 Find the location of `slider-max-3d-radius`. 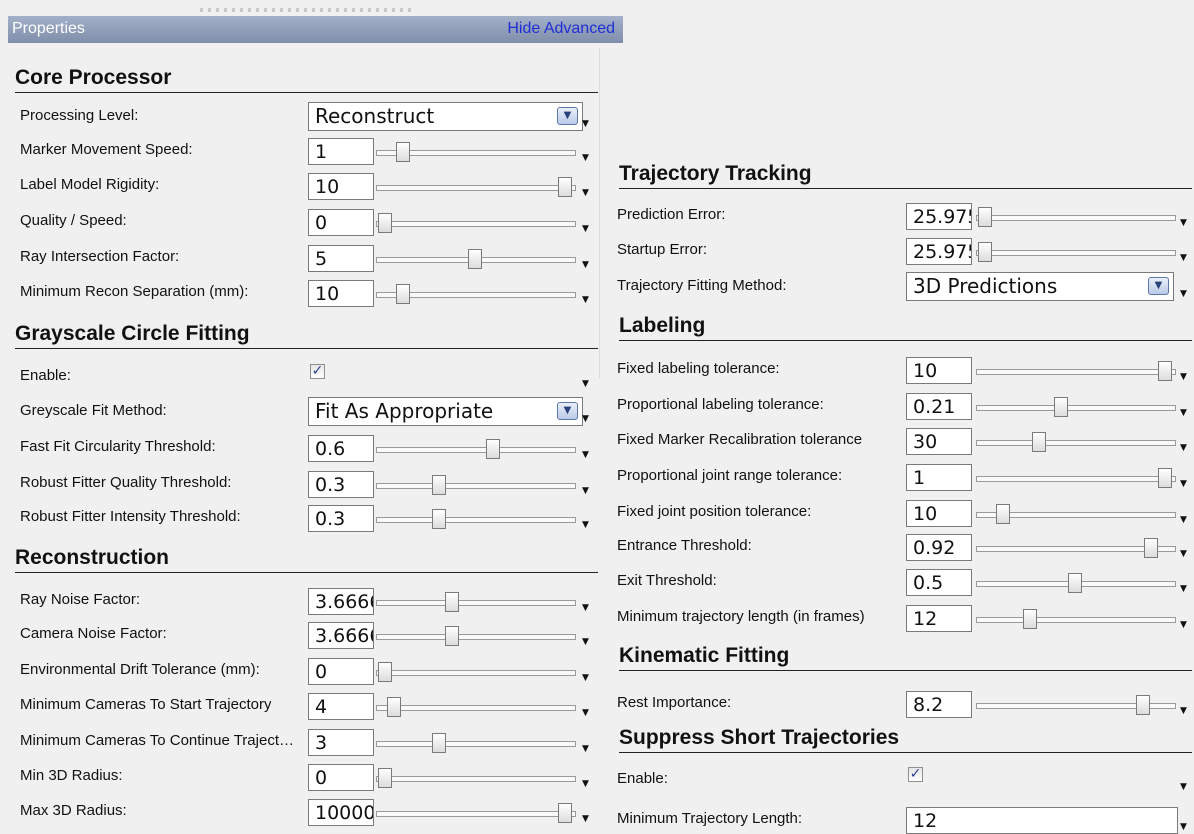

slider-max-3d-radius is located at coordinates (481, 812).